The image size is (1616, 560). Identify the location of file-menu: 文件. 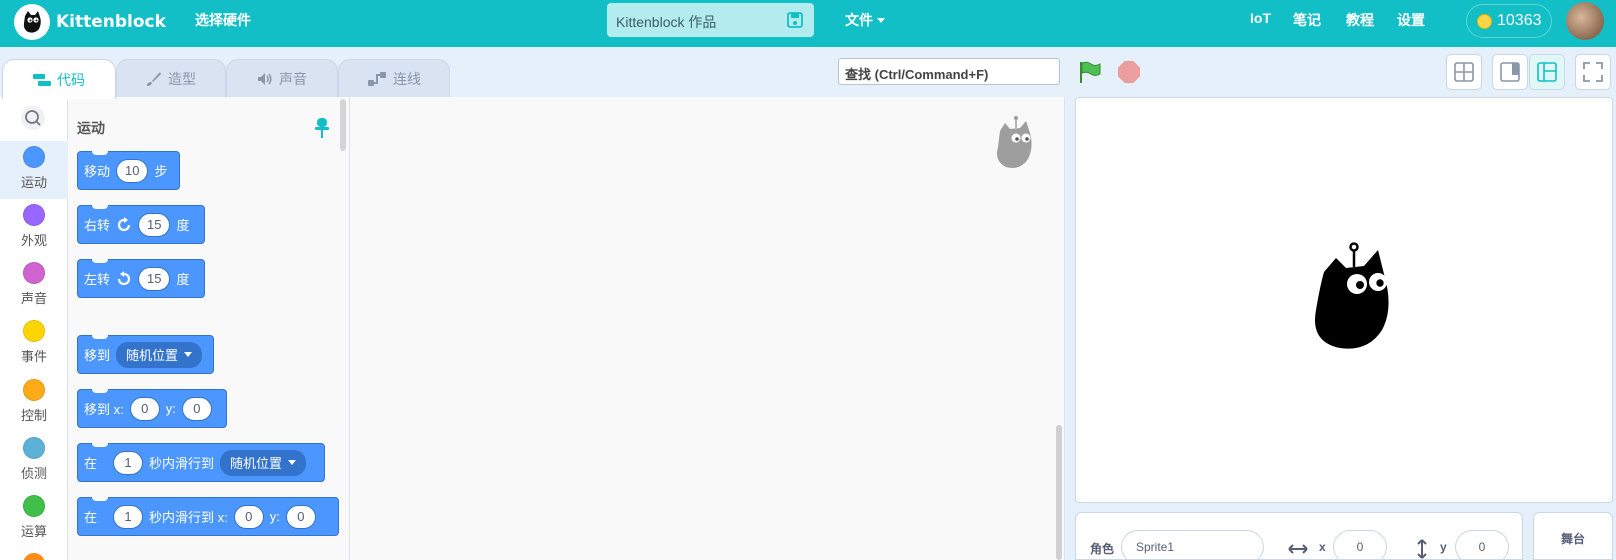
(865, 20).